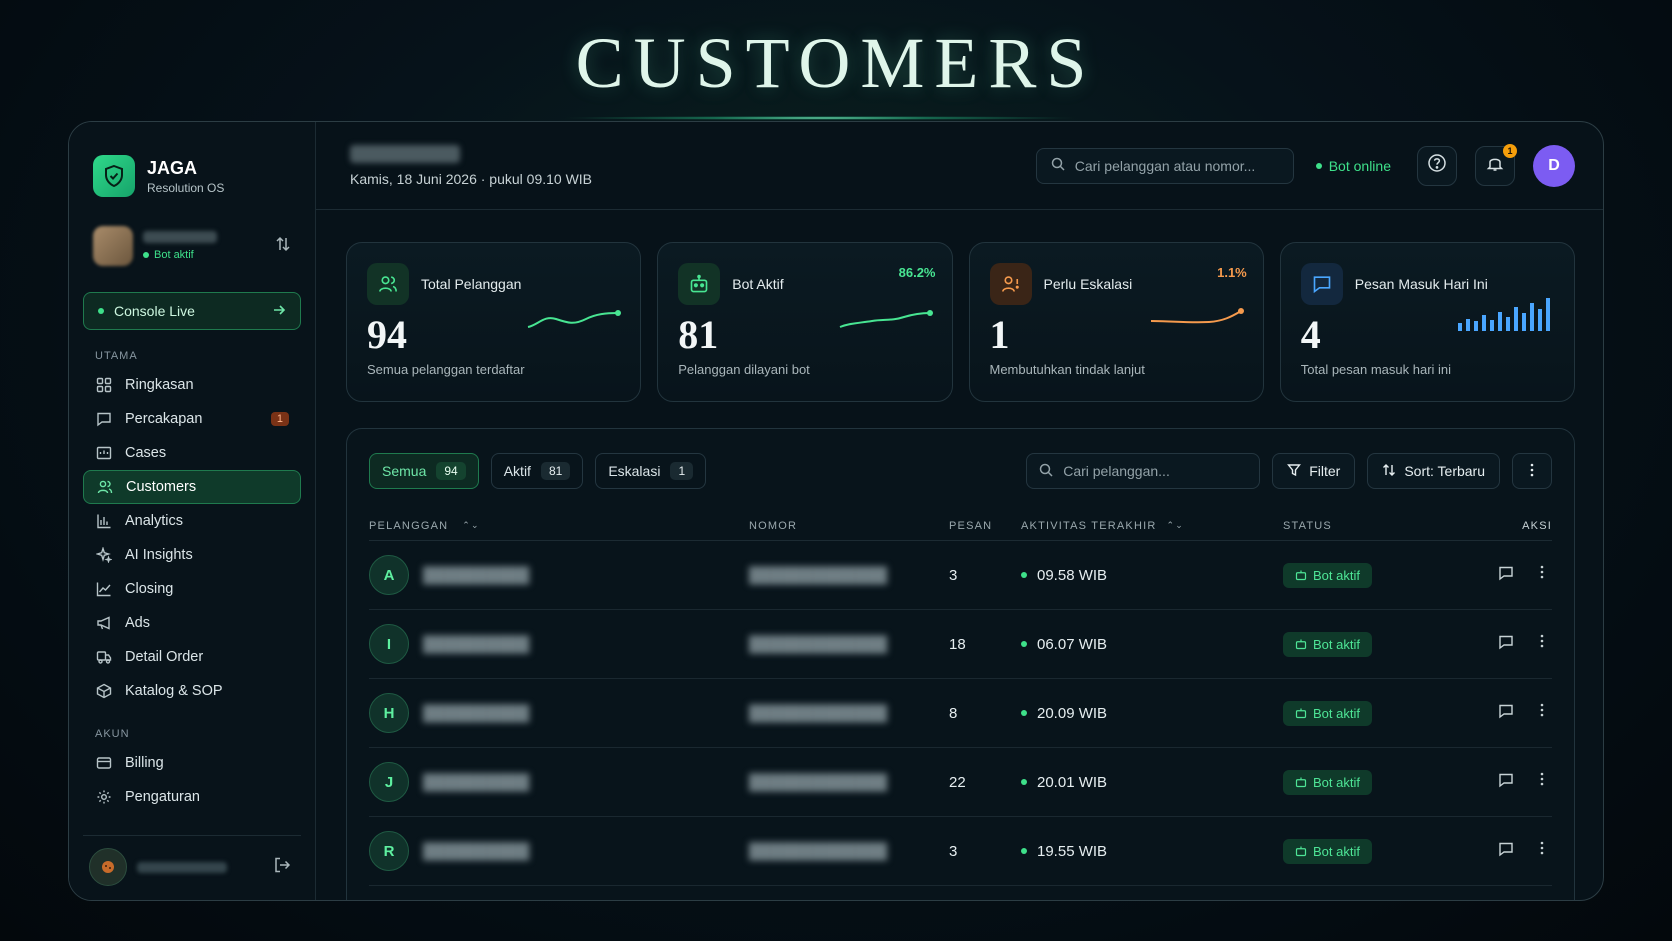 The image size is (1672, 941). What do you see at coordinates (1504, 314) in the screenshot?
I see `bar-sparkline` at bounding box center [1504, 314].